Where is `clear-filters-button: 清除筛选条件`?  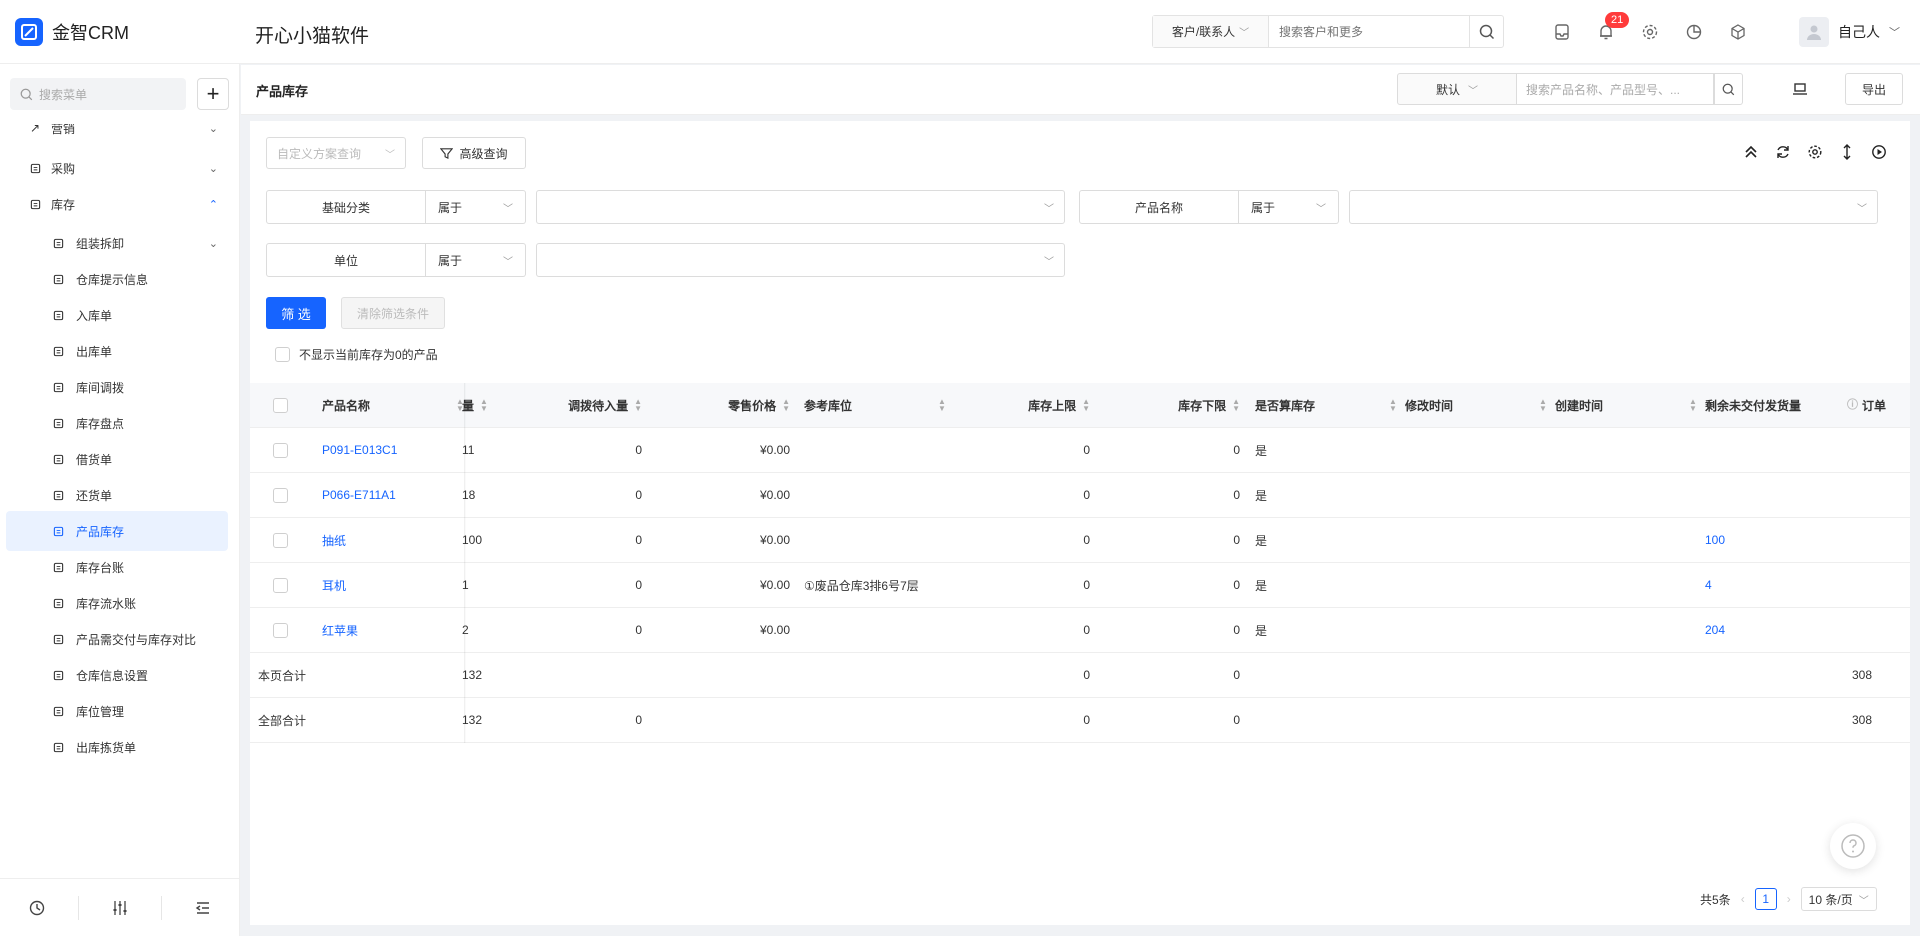
clear-filters-button: 清除筛选条件 is located at coordinates (393, 313).